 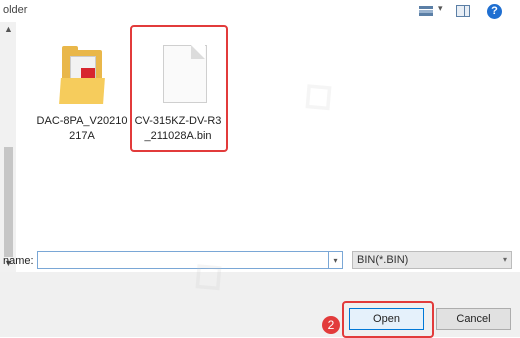 What do you see at coordinates (463, 11) in the screenshot?
I see `preview-pane-icon` at bounding box center [463, 11].